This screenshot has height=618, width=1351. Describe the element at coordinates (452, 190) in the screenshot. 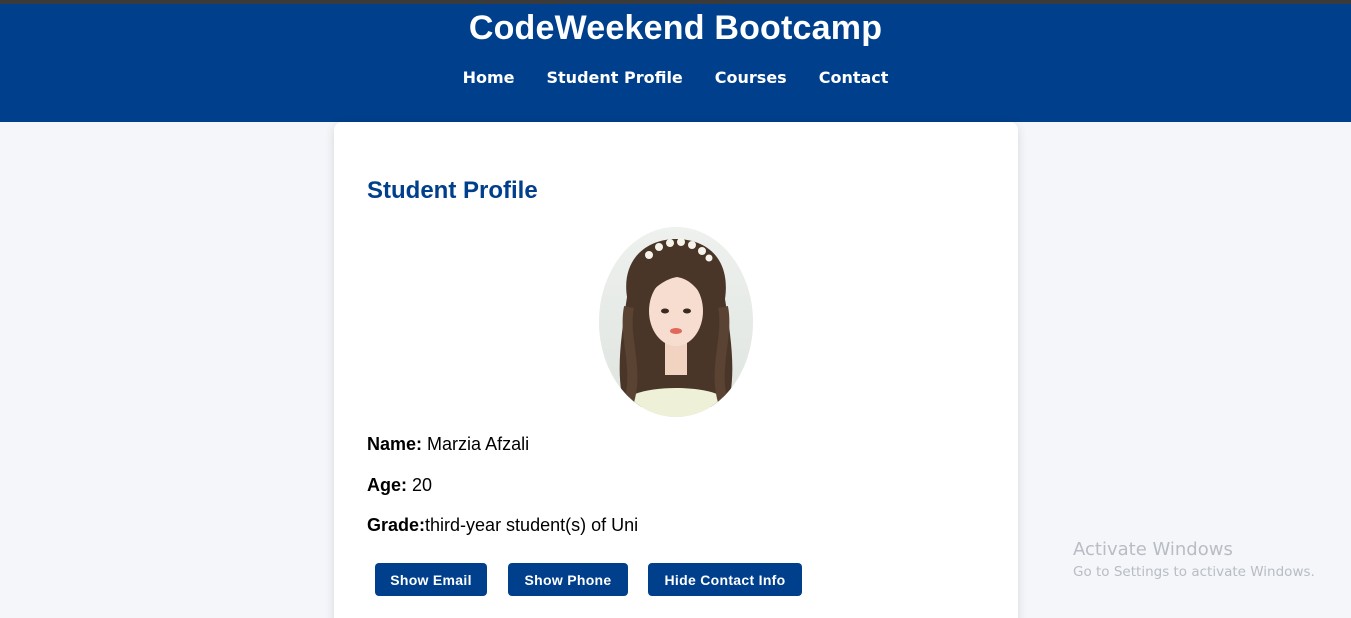

I see `profile-heading: Student Profile` at that location.